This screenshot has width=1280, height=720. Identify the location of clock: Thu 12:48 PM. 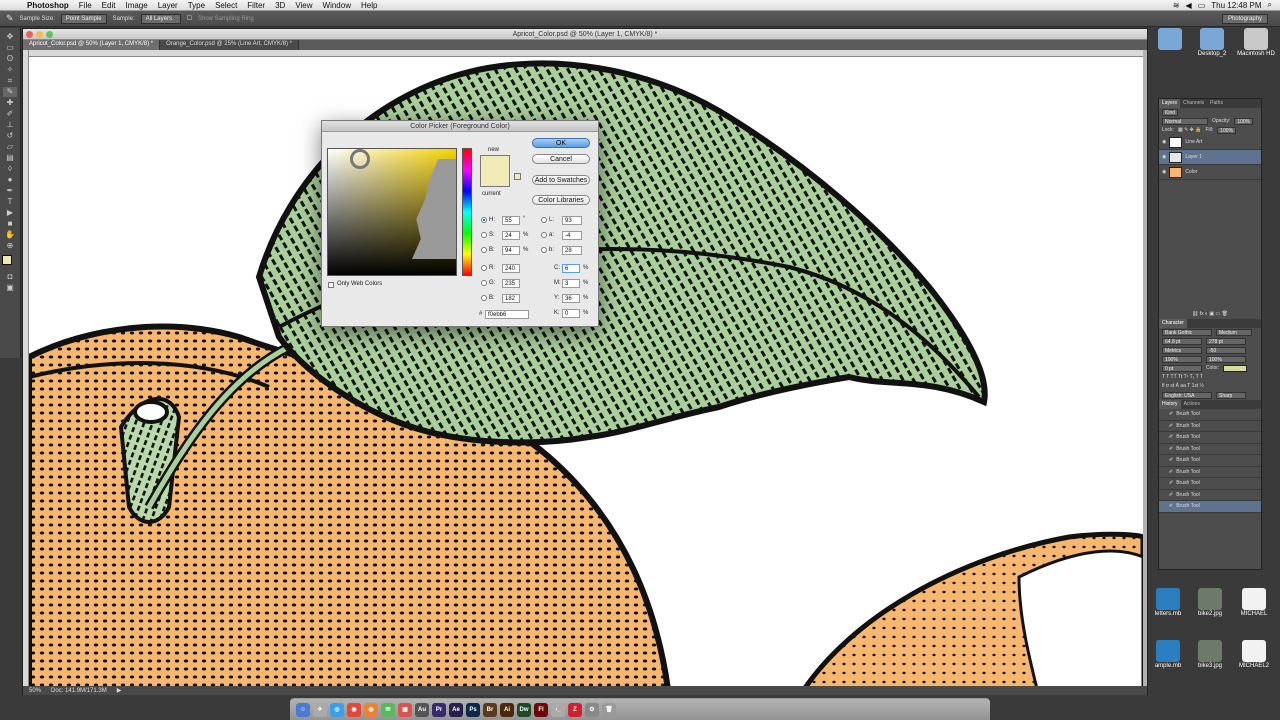
(1236, 5).